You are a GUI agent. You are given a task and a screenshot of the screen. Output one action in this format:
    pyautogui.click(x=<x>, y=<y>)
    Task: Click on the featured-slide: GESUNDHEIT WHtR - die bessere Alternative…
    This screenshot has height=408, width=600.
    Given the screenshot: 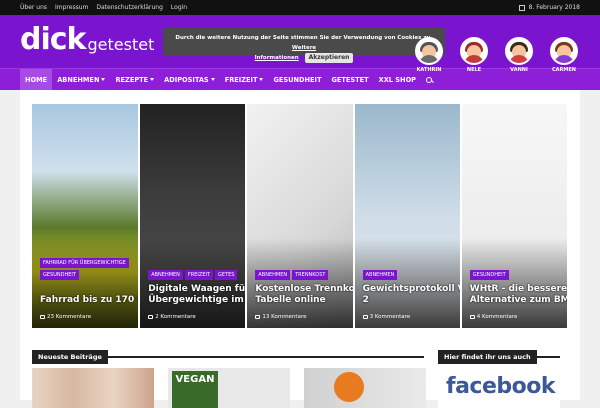 What is the action you would take?
    pyautogui.click(x=514, y=216)
    